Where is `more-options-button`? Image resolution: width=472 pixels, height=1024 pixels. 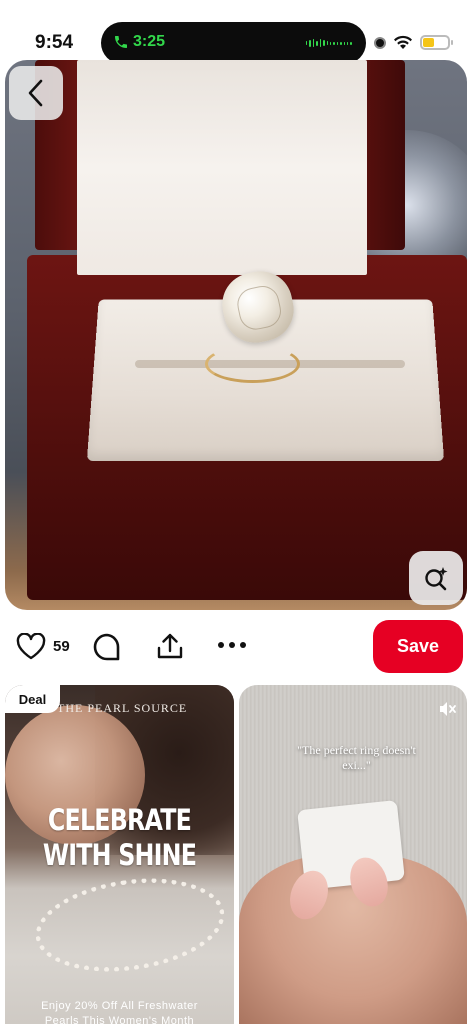
more-options-button is located at coordinates (232, 647).